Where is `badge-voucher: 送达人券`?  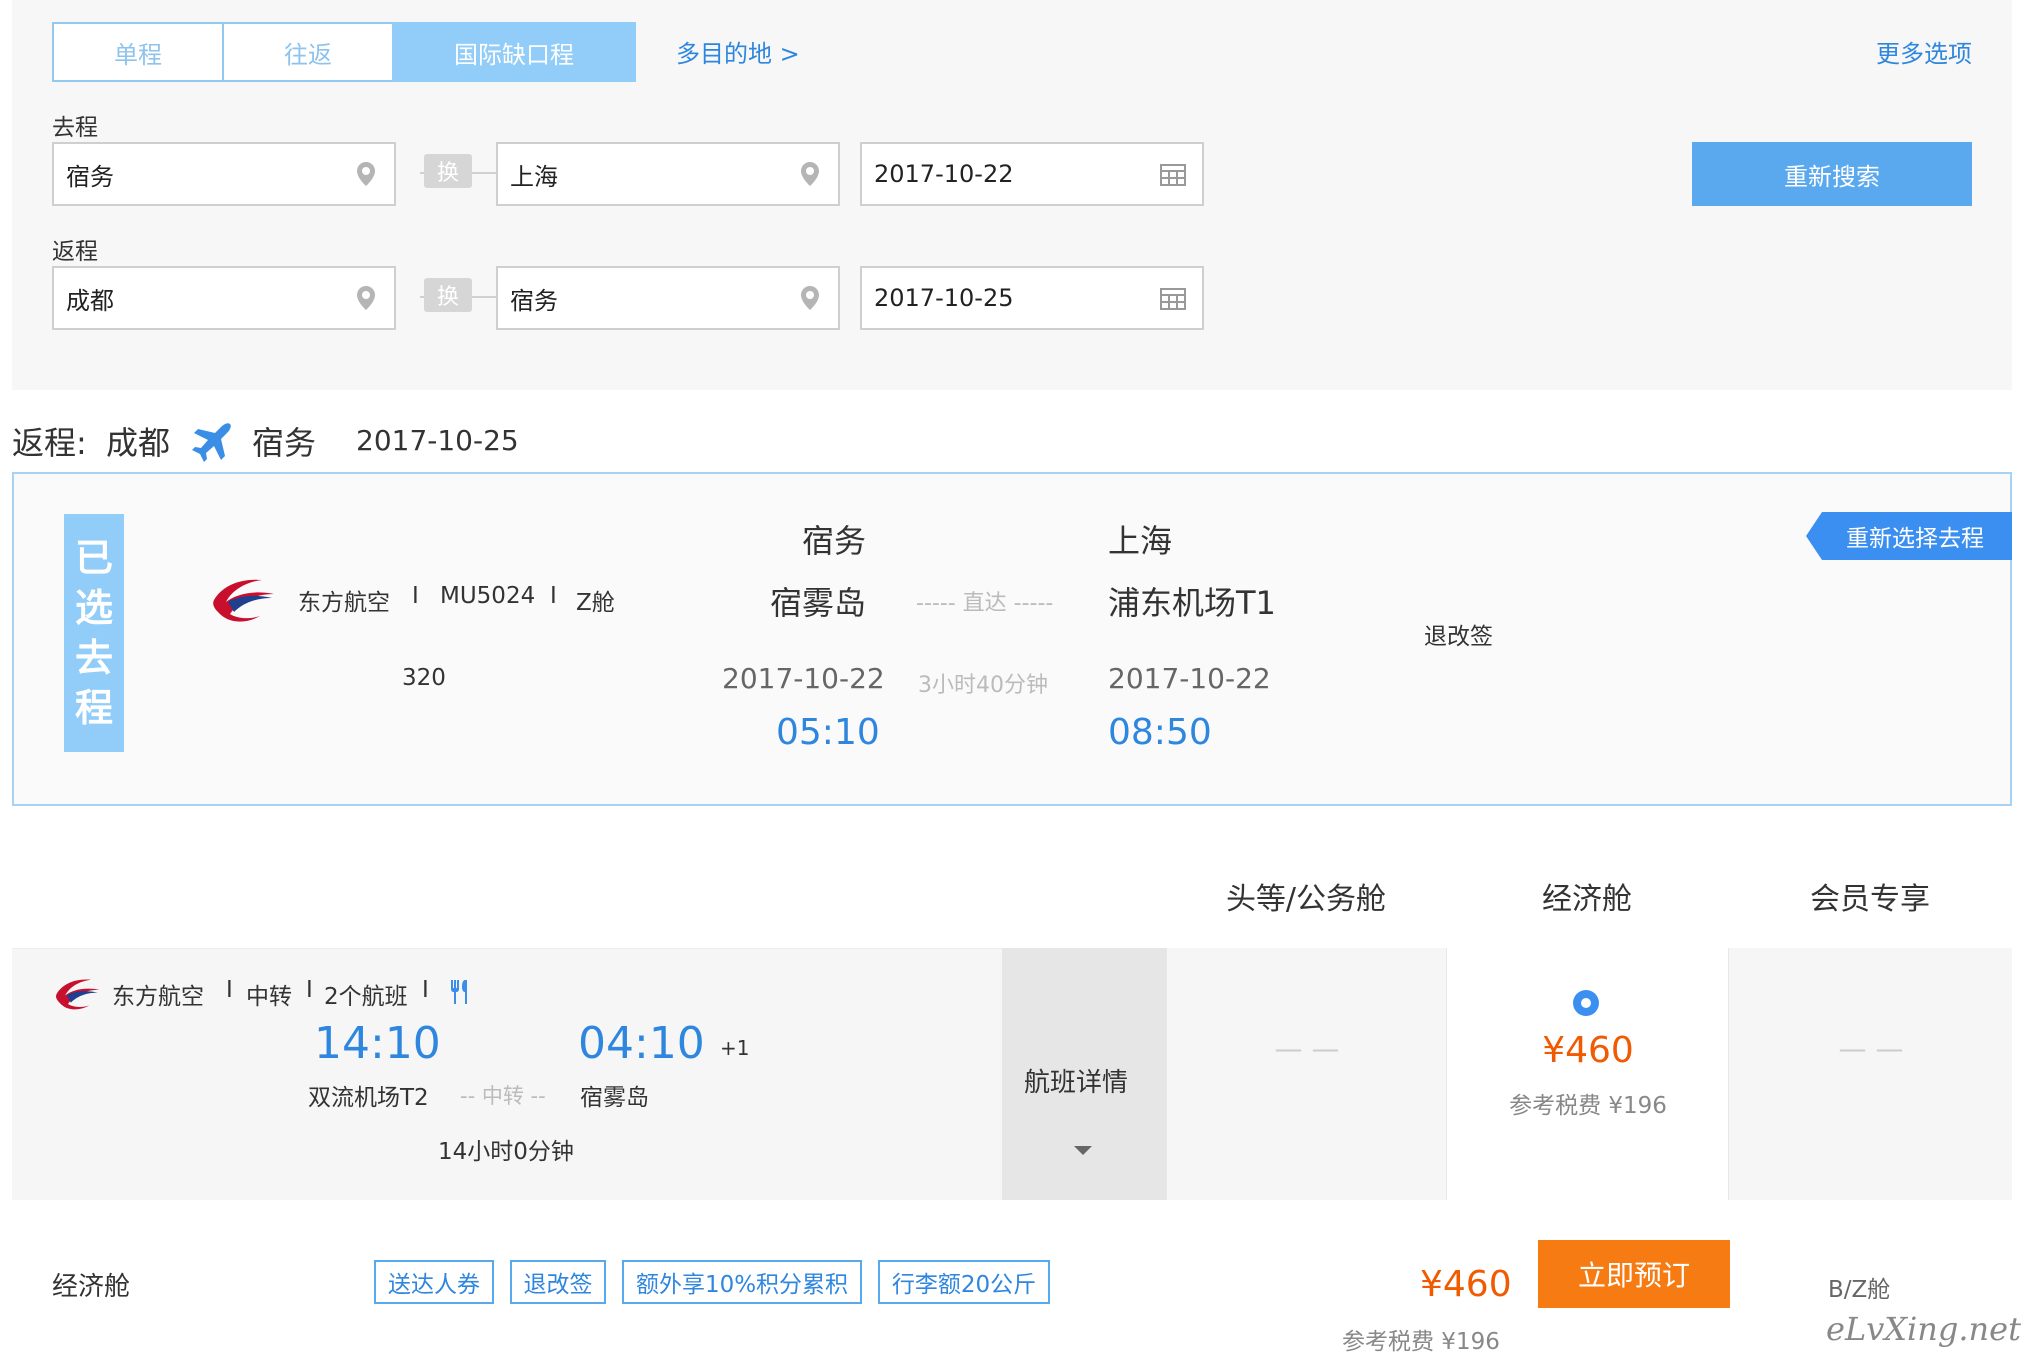 badge-voucher: 送达人券 is located at coordinates (434, 1282).